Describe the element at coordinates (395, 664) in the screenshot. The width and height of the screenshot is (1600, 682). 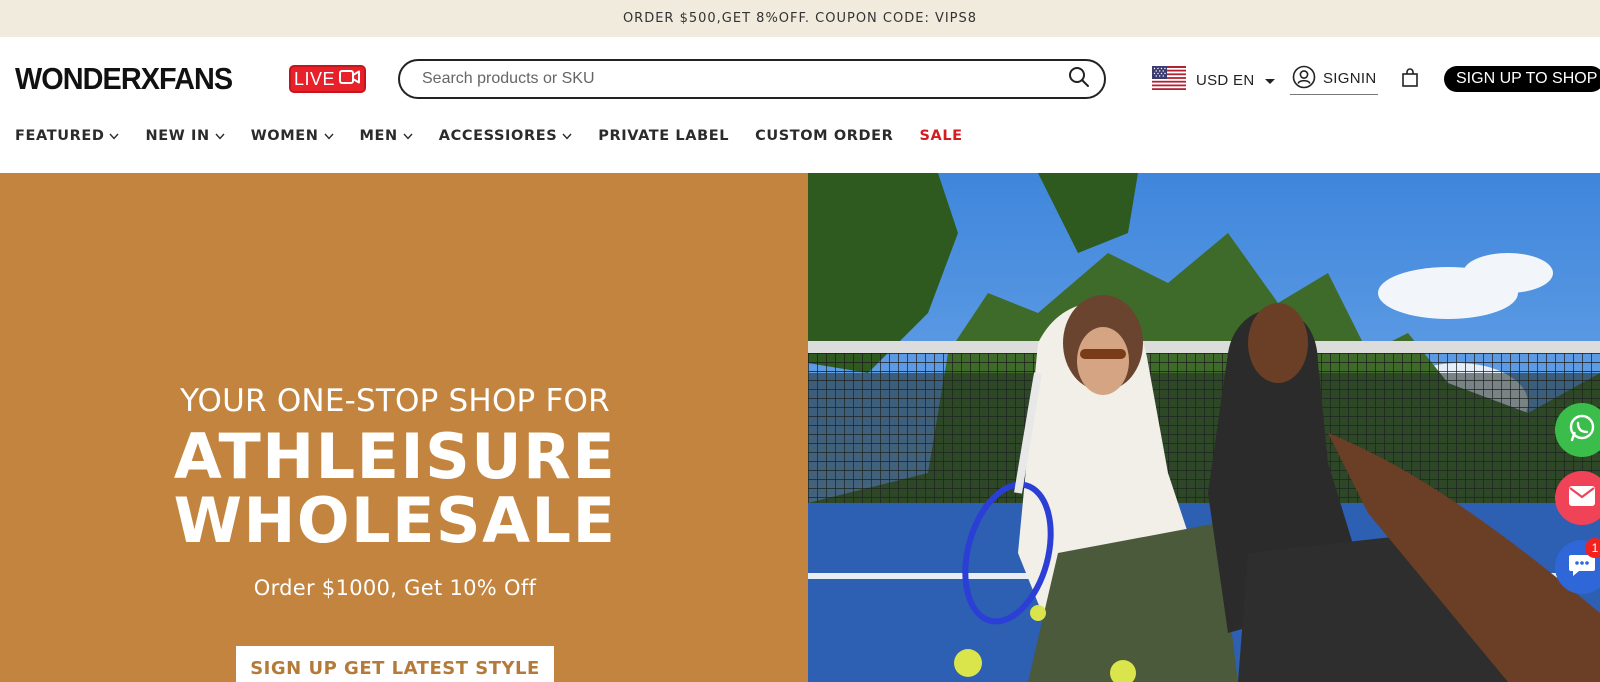
I see `hero-signup-button: SIGN UP GET LATEST STYLE` at that location.